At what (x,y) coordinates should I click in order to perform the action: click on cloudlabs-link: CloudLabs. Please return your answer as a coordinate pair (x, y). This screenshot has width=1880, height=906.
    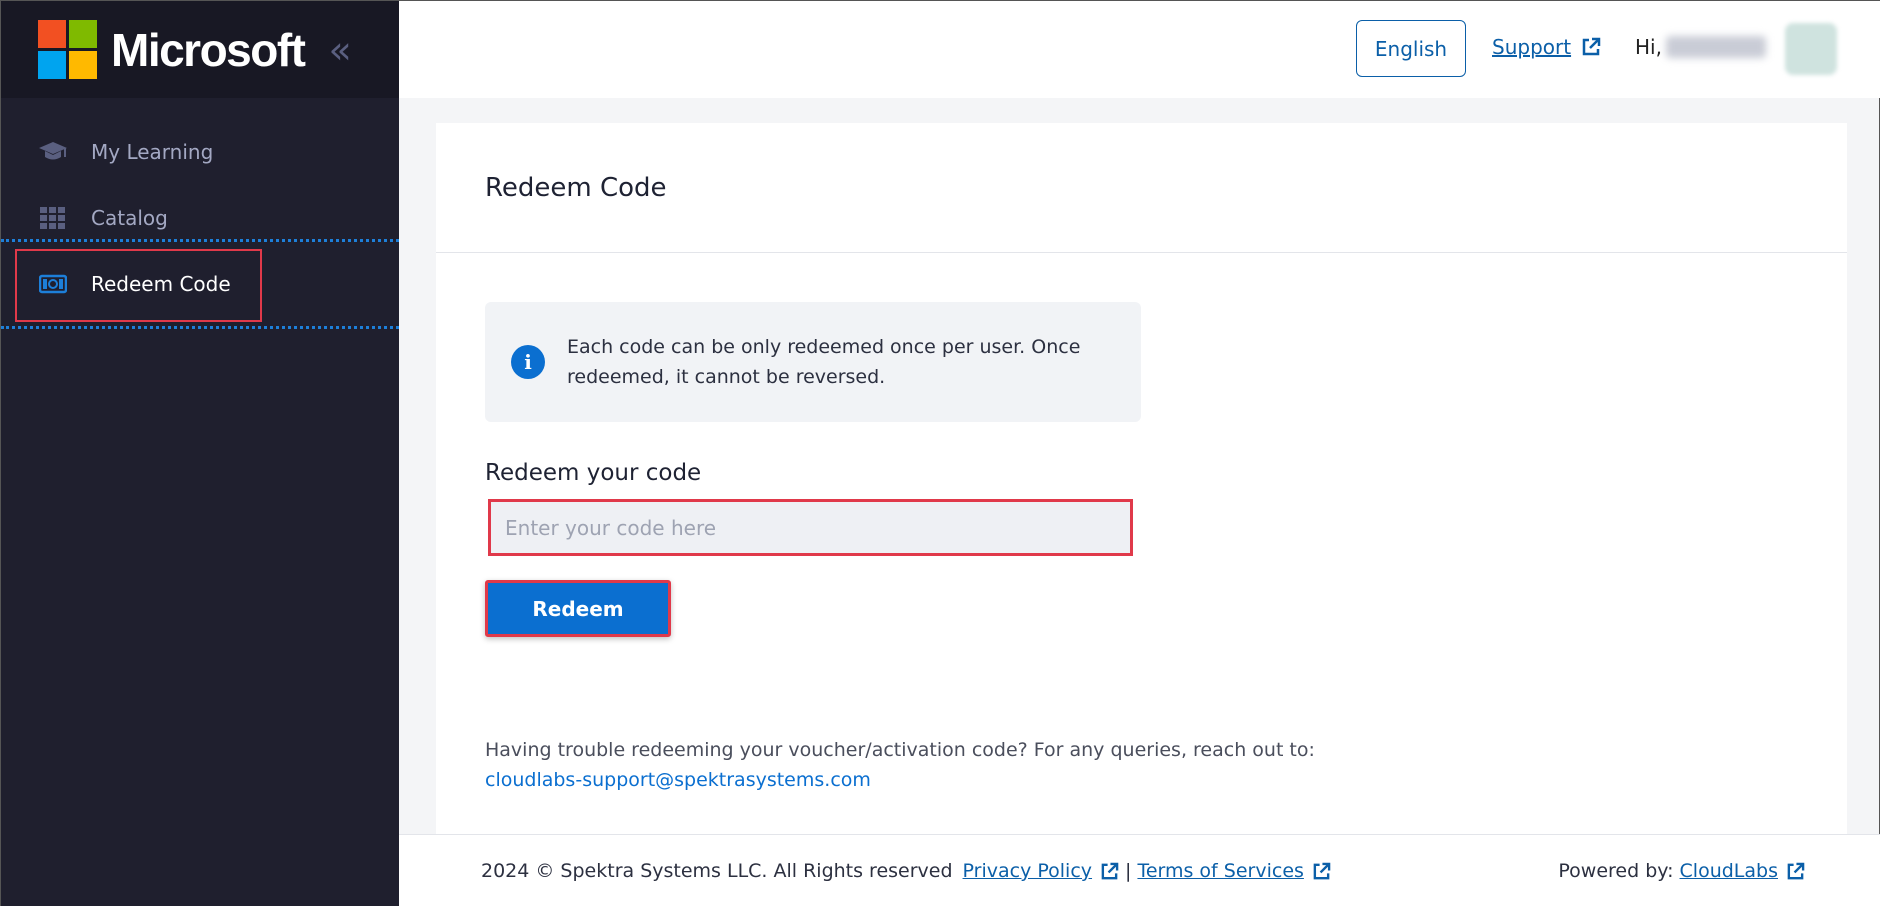
    Looking at the image, I should click on (1742, 871).